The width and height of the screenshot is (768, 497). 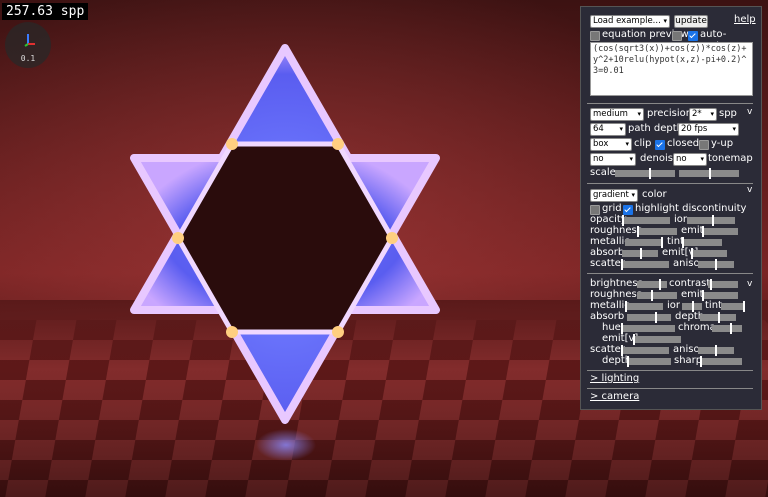 What do you see at coordinates (652, 284) in the screenshot?
I see `brightness-slider` at bounding box center [652, 284].